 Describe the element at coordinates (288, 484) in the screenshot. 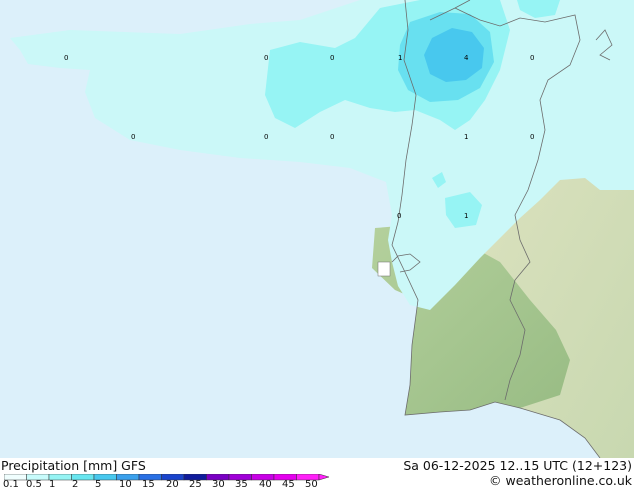

I see `scale-tick-label: 45` at that location.